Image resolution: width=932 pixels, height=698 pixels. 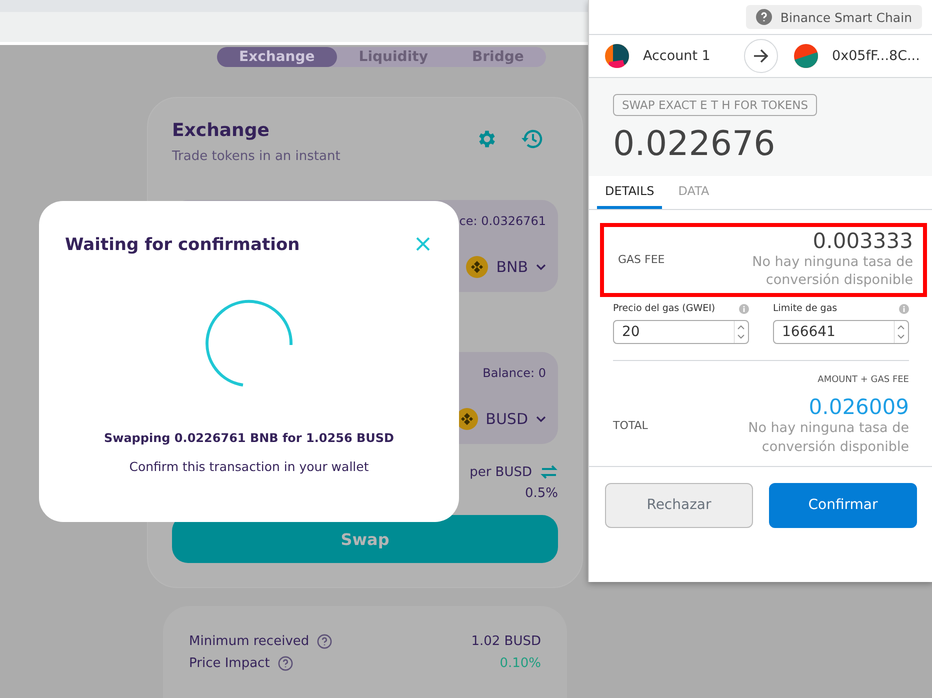 What do you see at coordinates (694, 192) in the screenshot?
I see `tab: DATA` at bounding box center [694, 192].